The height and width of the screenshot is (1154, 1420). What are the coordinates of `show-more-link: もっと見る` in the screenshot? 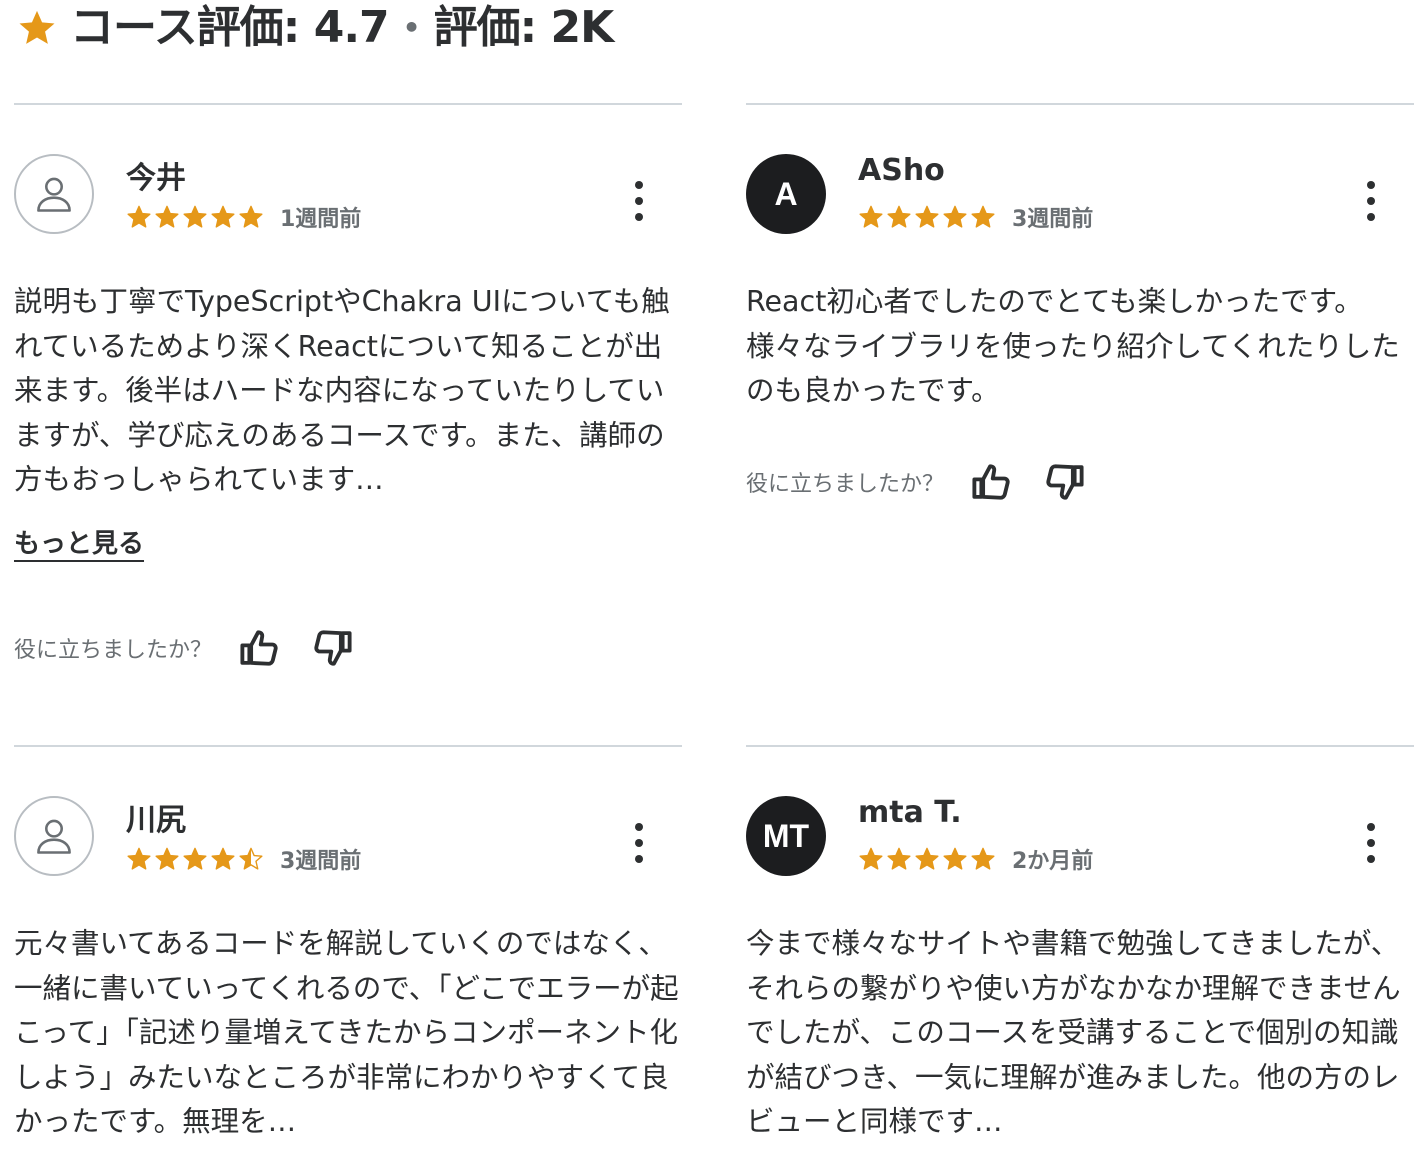 It's located at (79, 541).